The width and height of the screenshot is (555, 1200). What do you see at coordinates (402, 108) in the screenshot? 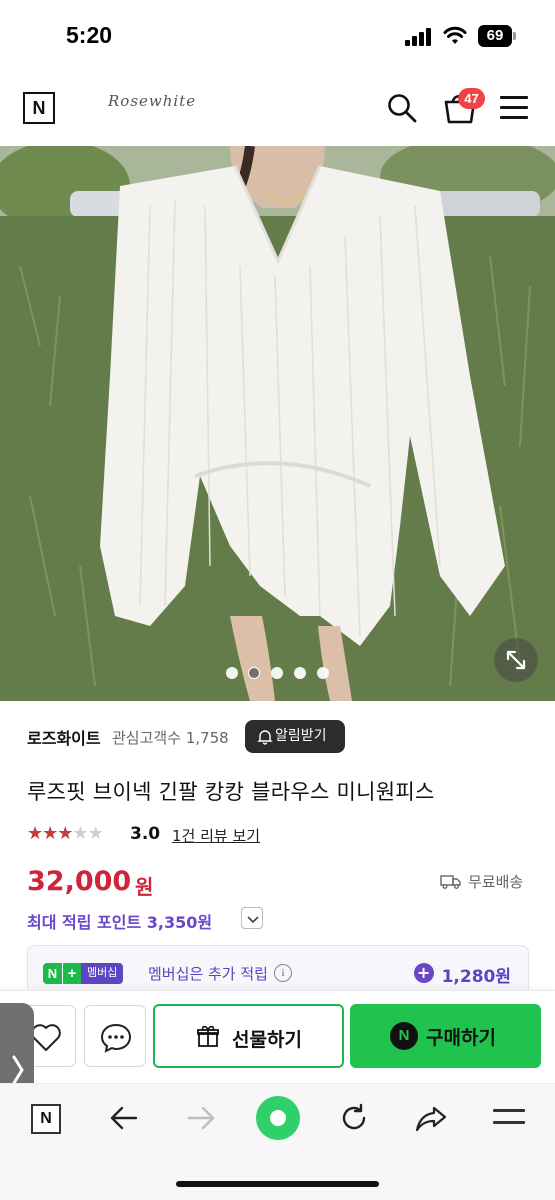
I see `search-icon` at bounding box center [402, 108].